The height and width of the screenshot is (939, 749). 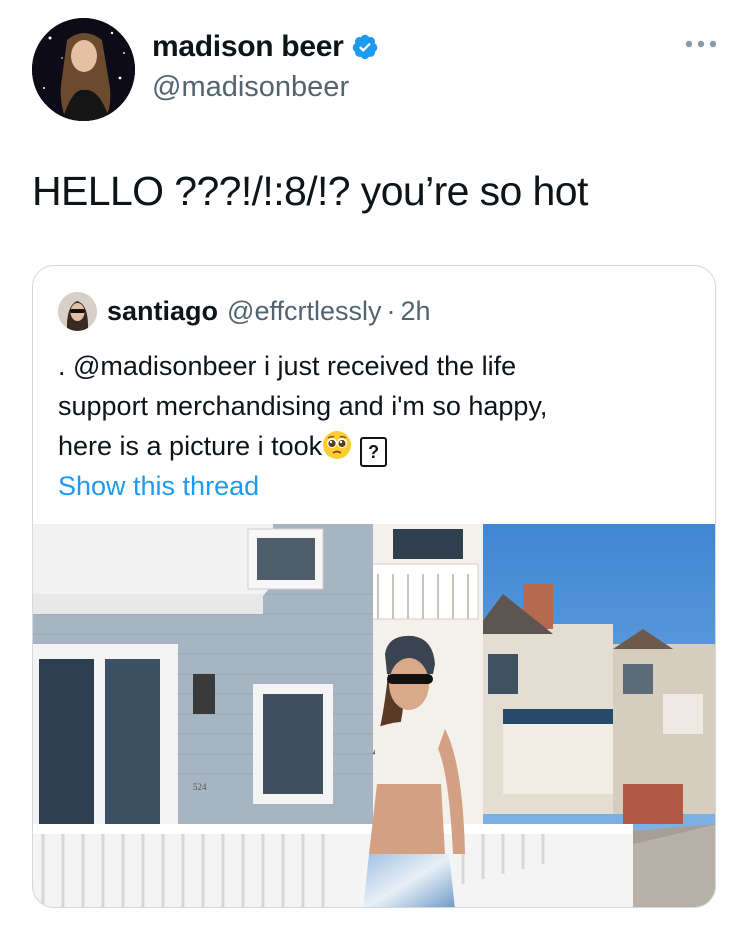 What do you see at coordinates (158, 486) in the screenshot?
I see `show-thread-link: Show this thread` at bounding box center [158, 486].